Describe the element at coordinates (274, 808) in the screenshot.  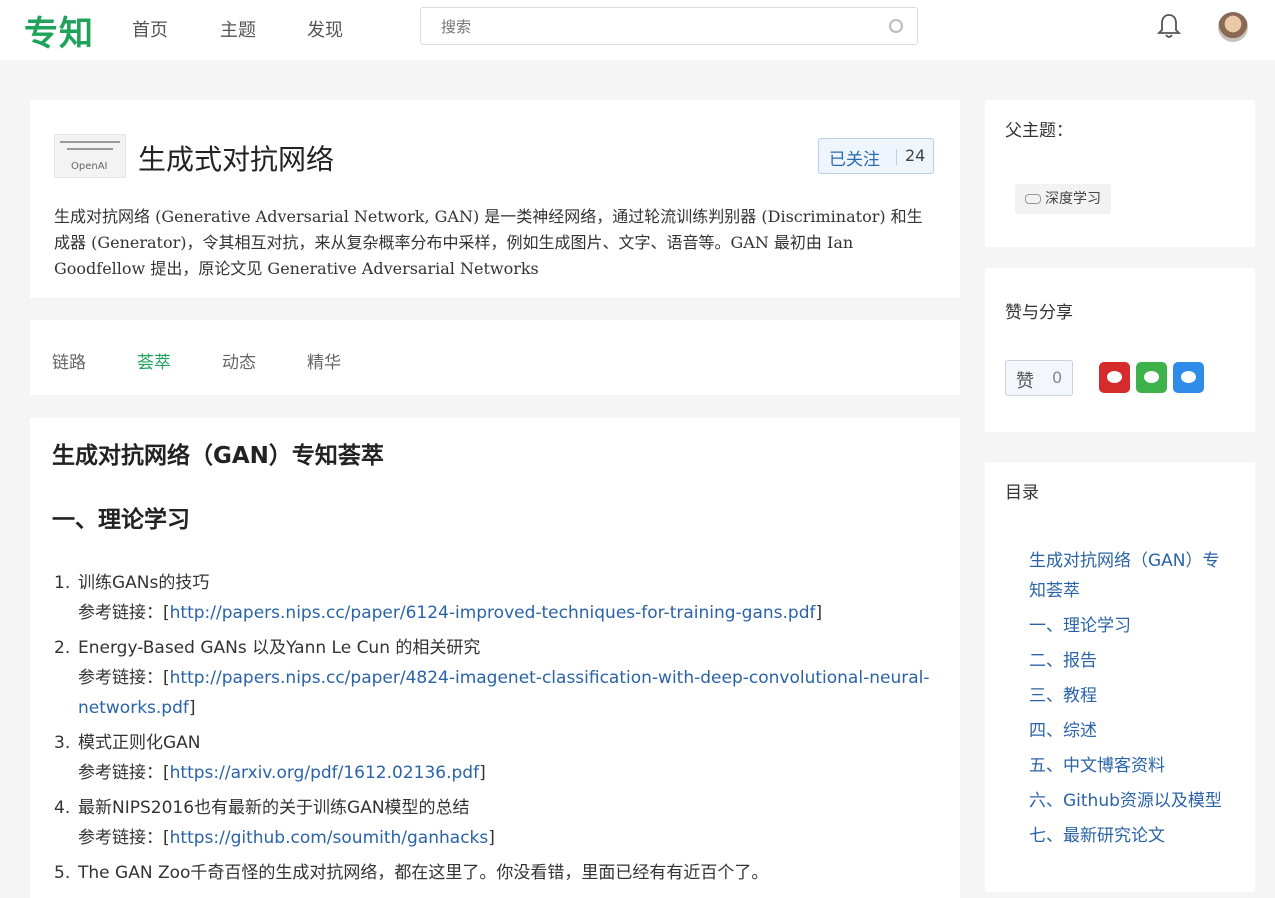
I see `item-text: 最新NIPS2016也有最新的关于训练GAN模型的总结` at that location.